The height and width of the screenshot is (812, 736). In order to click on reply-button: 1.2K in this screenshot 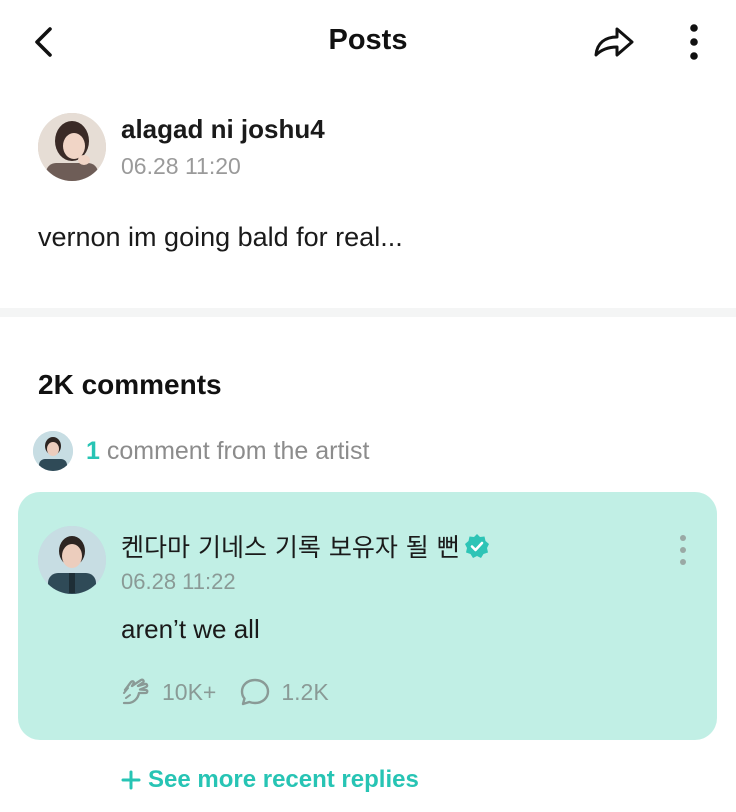, I will do `click(283, 692)`.